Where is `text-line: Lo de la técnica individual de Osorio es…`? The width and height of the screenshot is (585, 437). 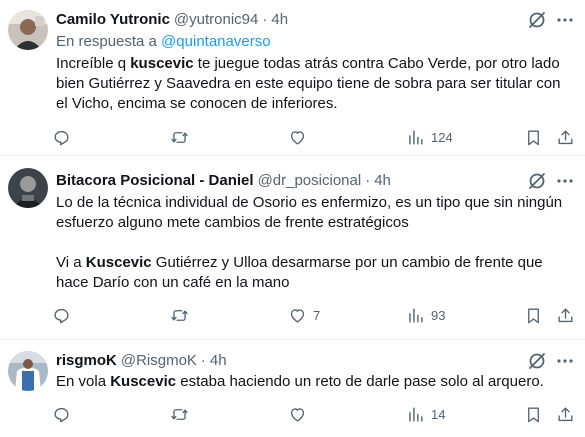
text-line: Lo de la técnica individual de Osorio es… is located at coordinates (309, 202).